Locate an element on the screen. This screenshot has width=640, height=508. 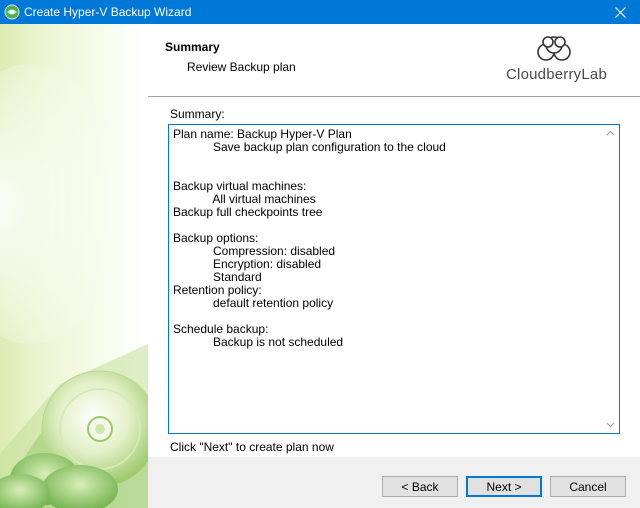
cancel-button: Cancel is located at coordinates (588, 486).